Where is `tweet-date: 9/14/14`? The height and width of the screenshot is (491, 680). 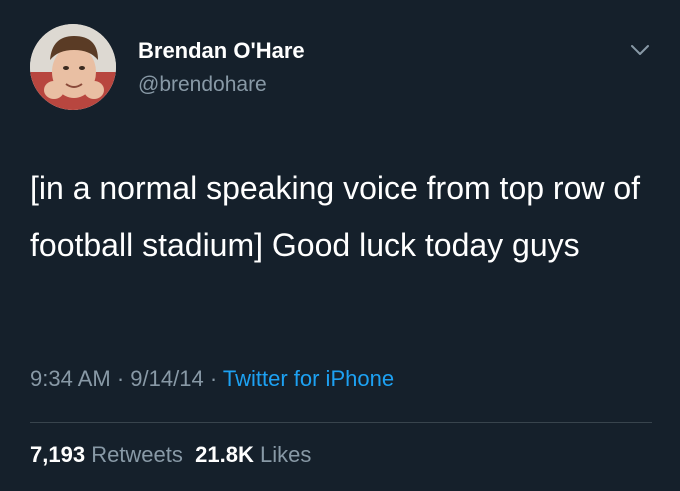 tweet-date: 9/14/14 is located at coordinates (166, 378).